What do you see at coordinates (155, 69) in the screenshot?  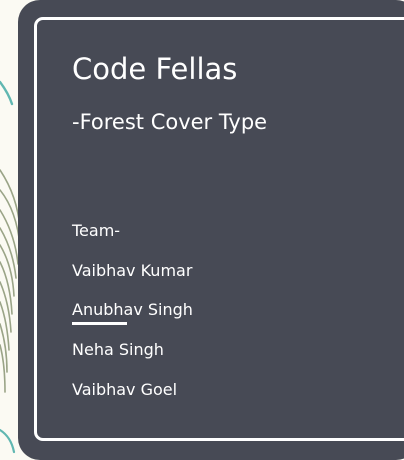 I see `presentation-title: Code Fellas` at bounding box center [155, 69].